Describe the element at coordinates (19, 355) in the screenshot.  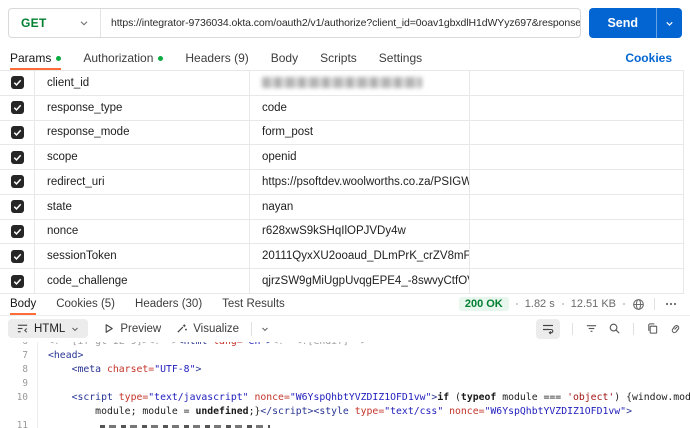
I see `line-number: 7` at that location.